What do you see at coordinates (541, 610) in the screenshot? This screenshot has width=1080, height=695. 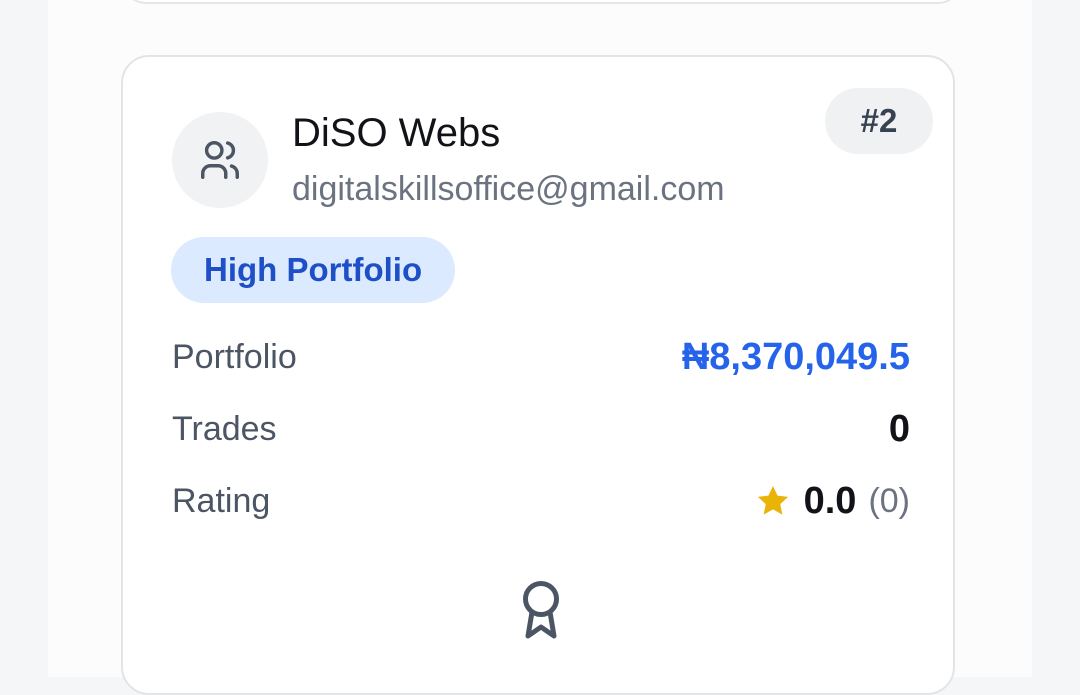 I see `award-icon` at bounding box center [541, 610].